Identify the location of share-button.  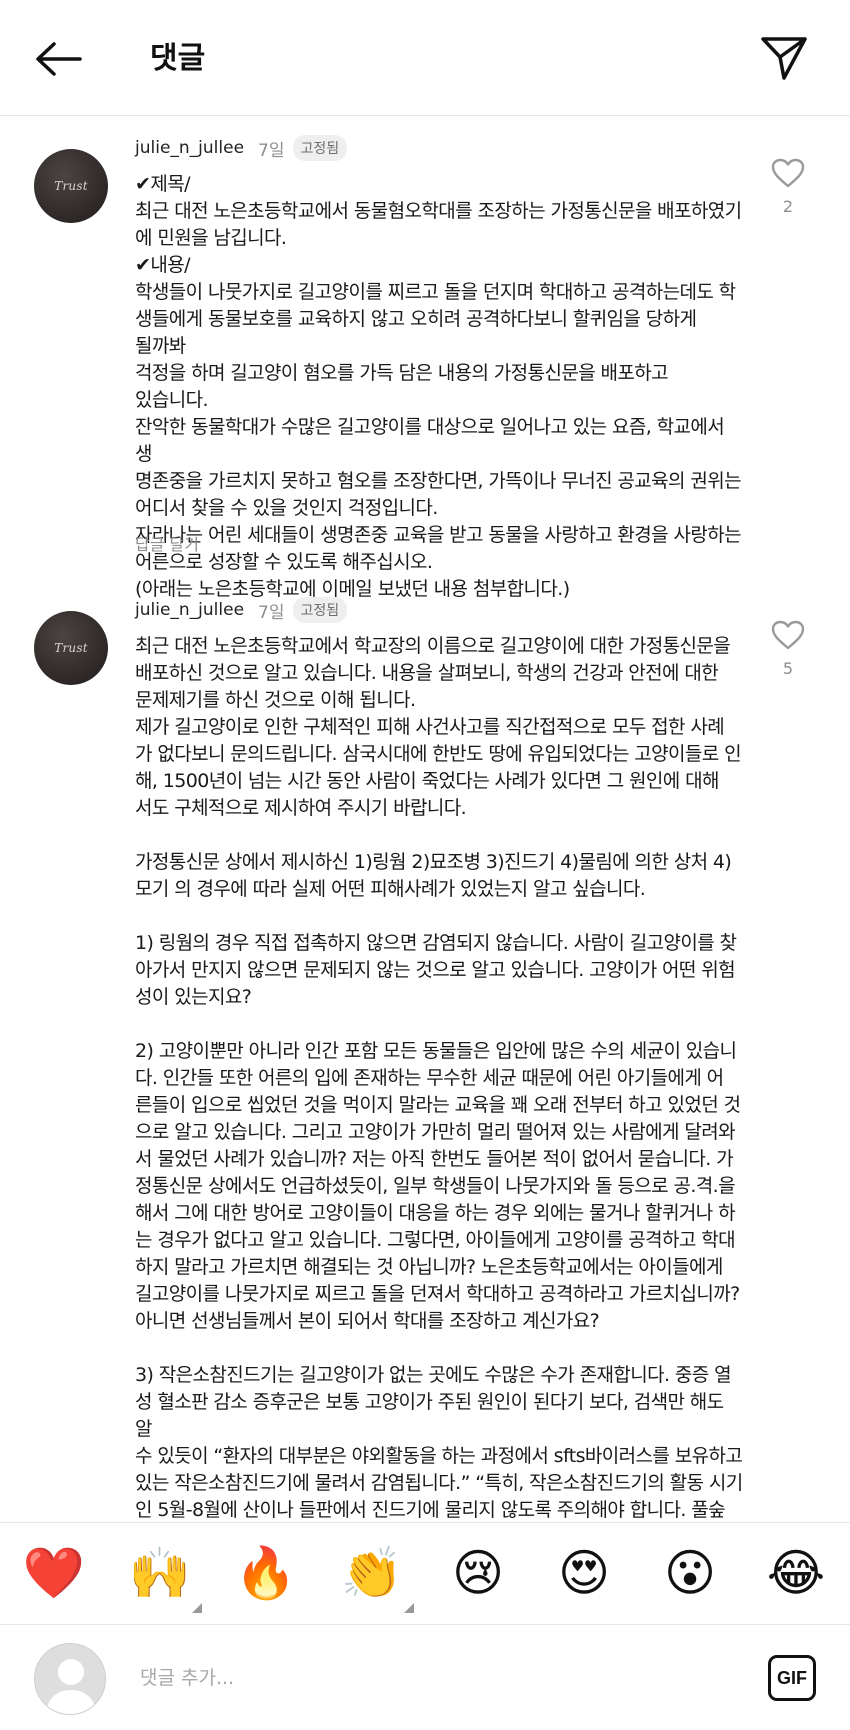
(784, 58).